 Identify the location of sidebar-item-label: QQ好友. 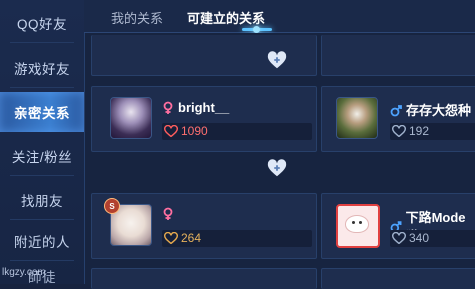
(41, 24).